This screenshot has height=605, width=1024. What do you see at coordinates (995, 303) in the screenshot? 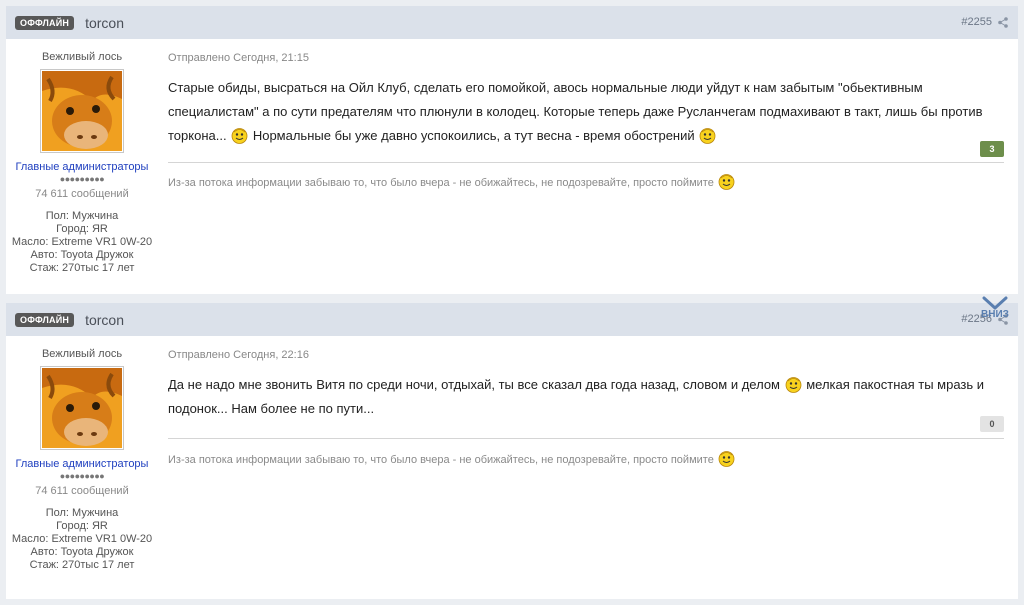
I see `chevron-down-icon` at bounding box center [995, 303].